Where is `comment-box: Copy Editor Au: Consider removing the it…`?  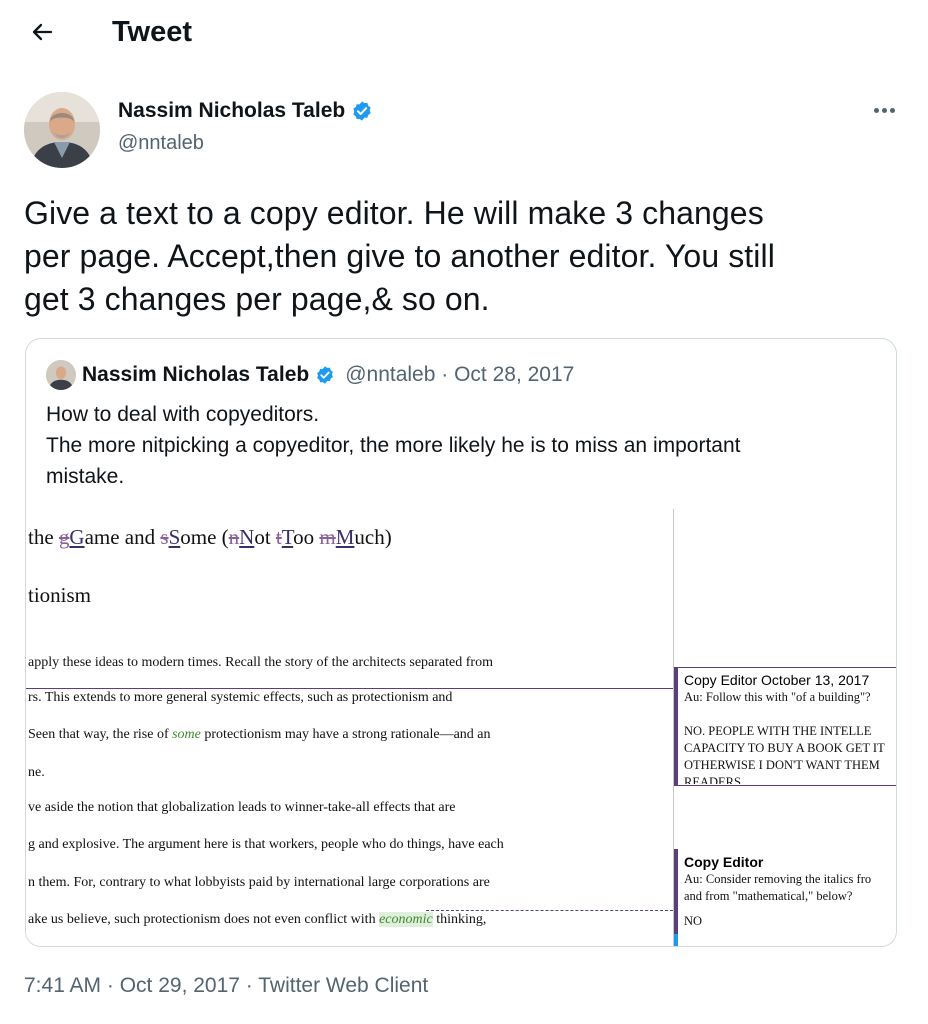
comment-box: Copy Editor Au: Consider removing the it… is located at coordinates (785, 894).